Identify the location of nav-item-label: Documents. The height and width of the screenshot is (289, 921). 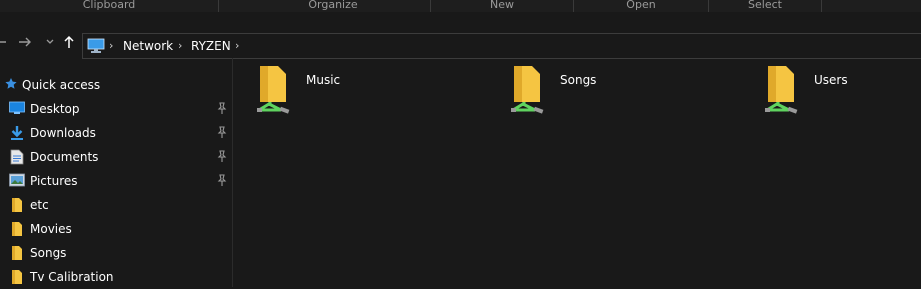
(64, 157).